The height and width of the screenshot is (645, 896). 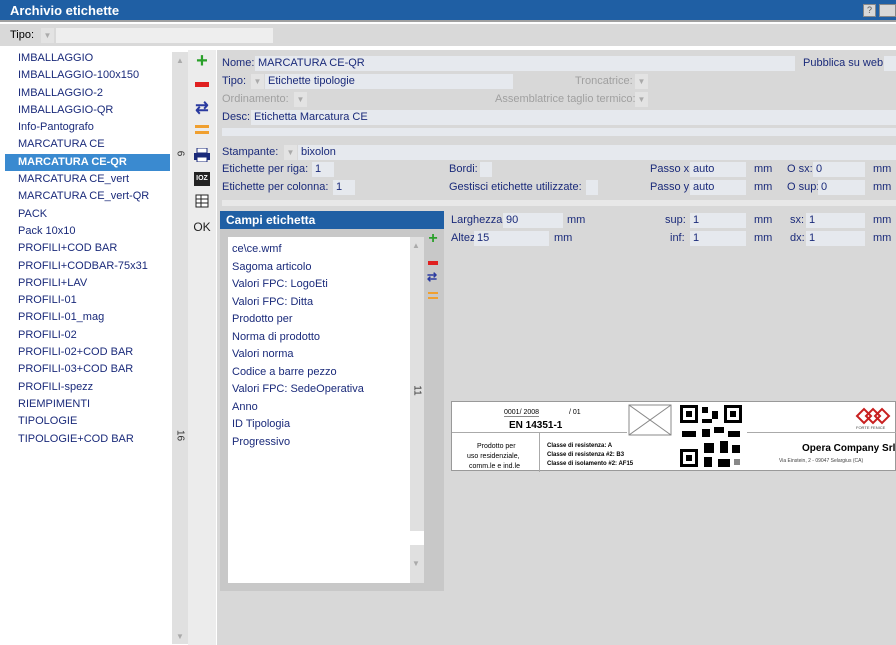 I want to click on gestisci-checkbox, so click(x=592, y=187).